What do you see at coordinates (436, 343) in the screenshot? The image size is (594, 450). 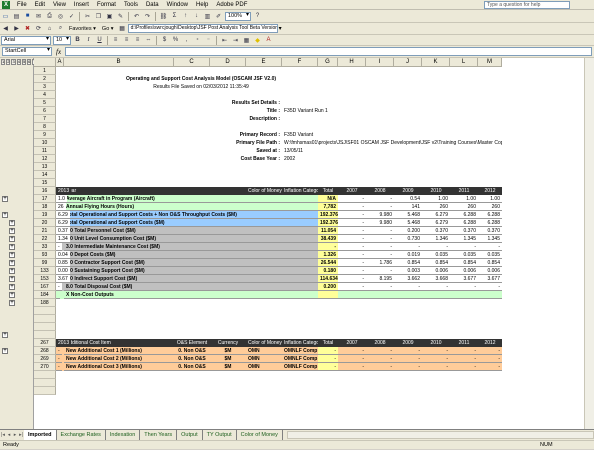 I see `header-year-col: 2010` at bounding box center [436, 343].